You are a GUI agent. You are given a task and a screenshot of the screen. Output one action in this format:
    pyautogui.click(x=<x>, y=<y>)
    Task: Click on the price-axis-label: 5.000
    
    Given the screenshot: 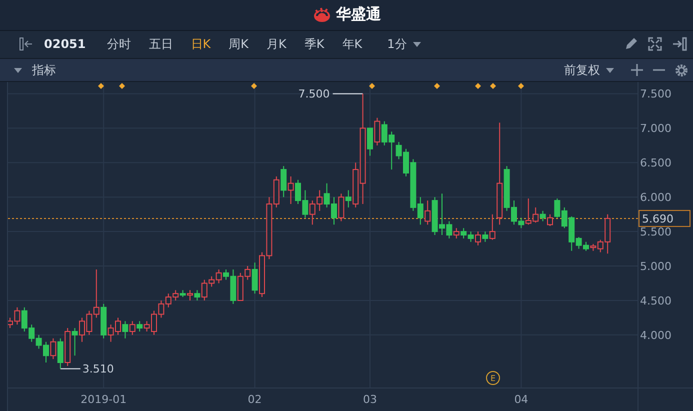 What is the action you would take?
    pyautogui.click(x=656, y=267)
    